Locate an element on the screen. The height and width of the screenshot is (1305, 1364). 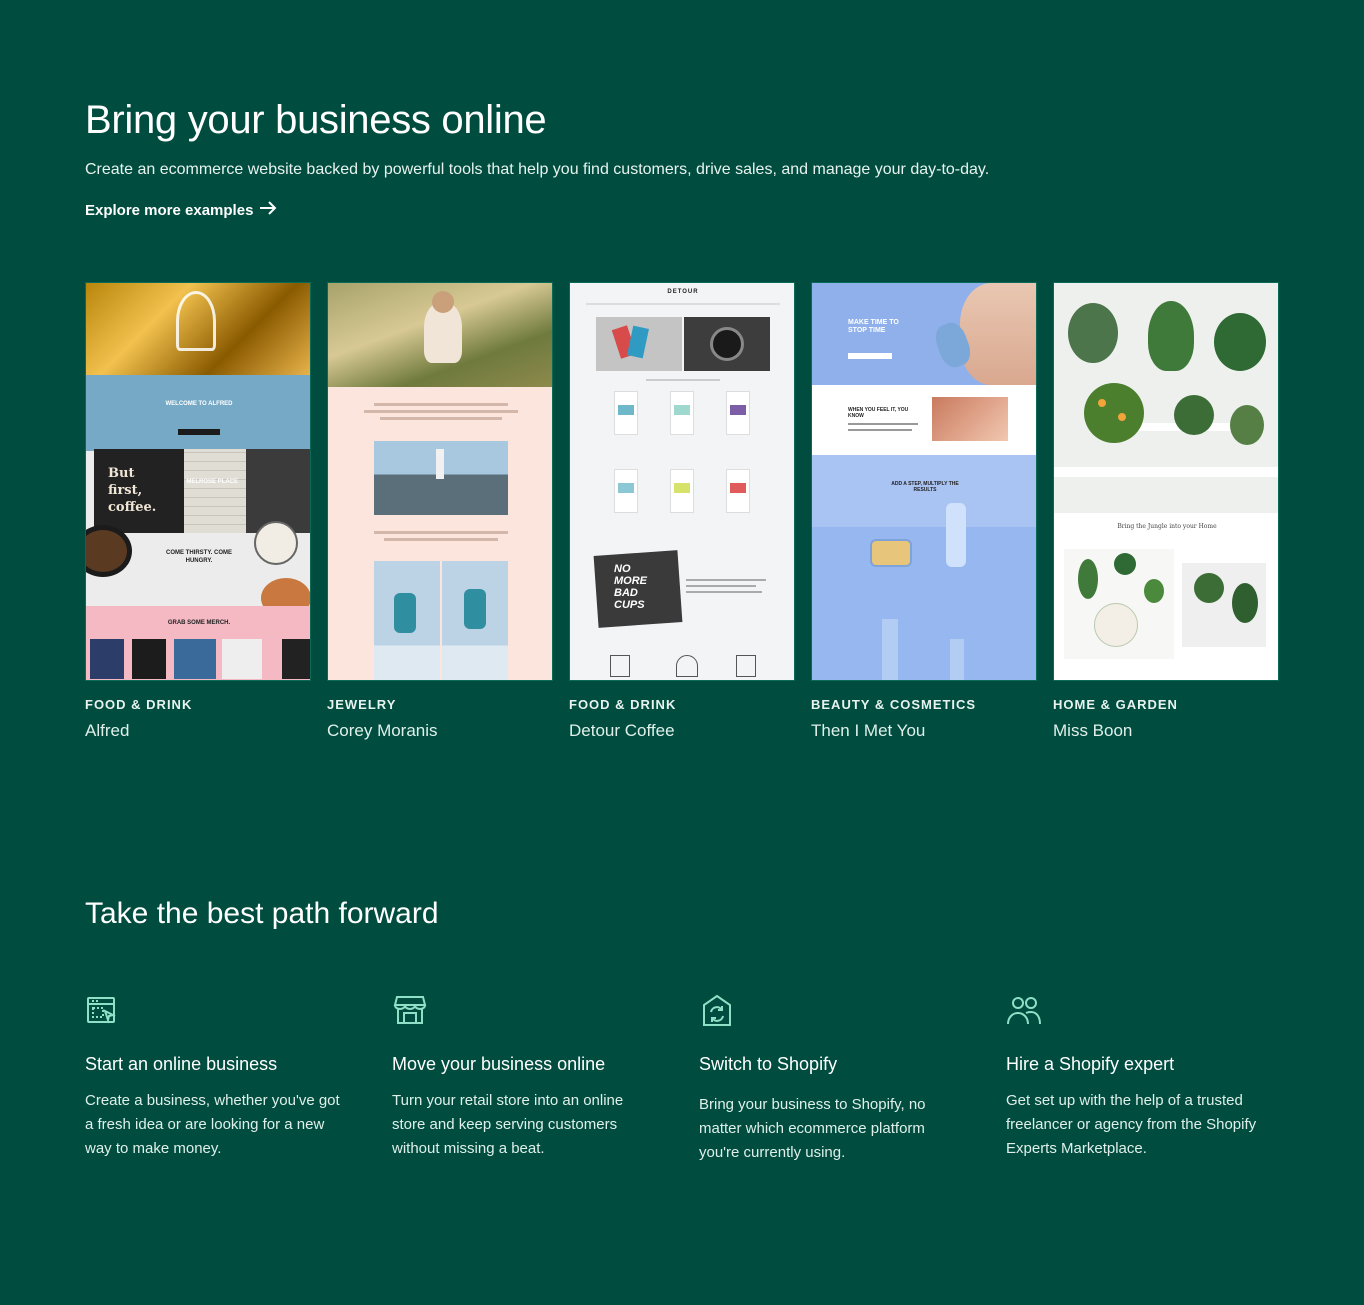
store-builder-icon is located at coordinates (103, 1011).